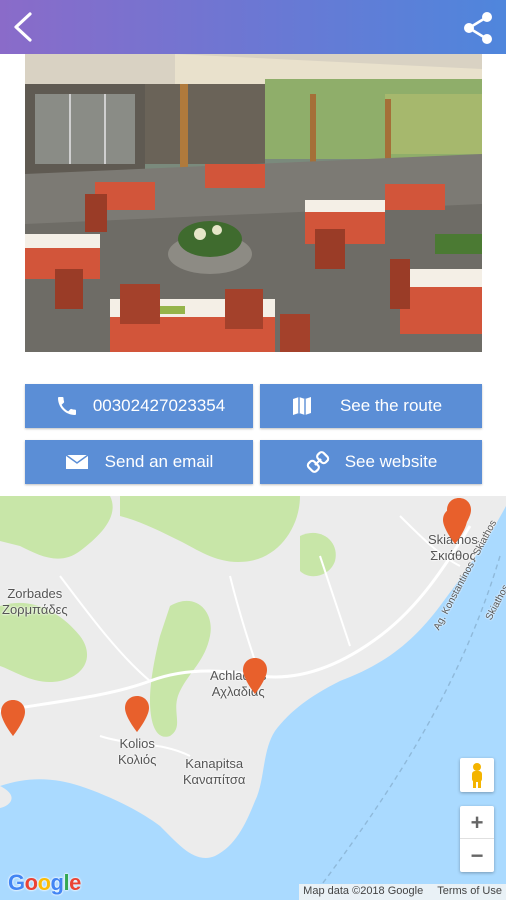  I want to click on see-website-button: See website, so click(371, 462).